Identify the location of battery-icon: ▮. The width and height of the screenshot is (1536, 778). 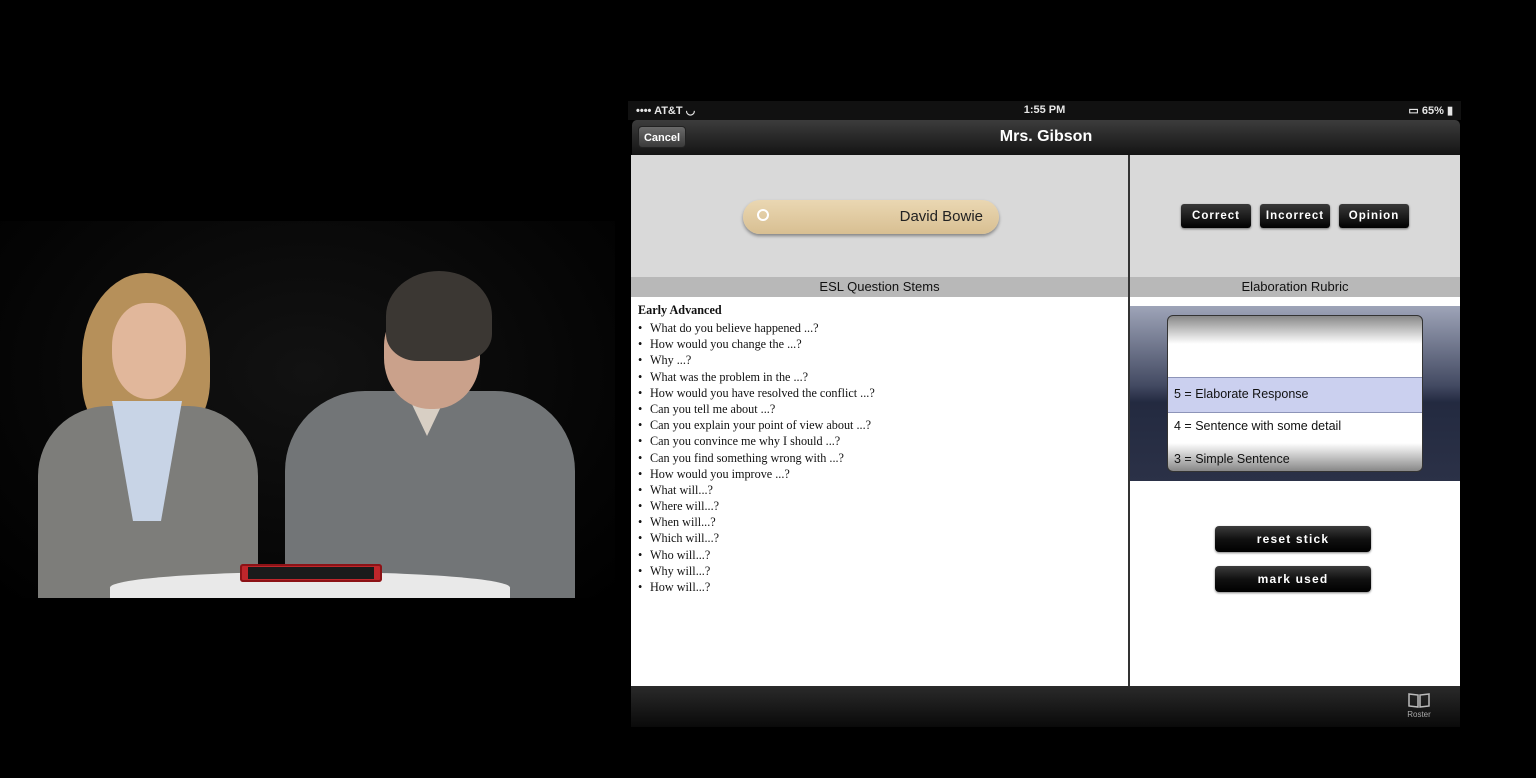
(1449, 111).